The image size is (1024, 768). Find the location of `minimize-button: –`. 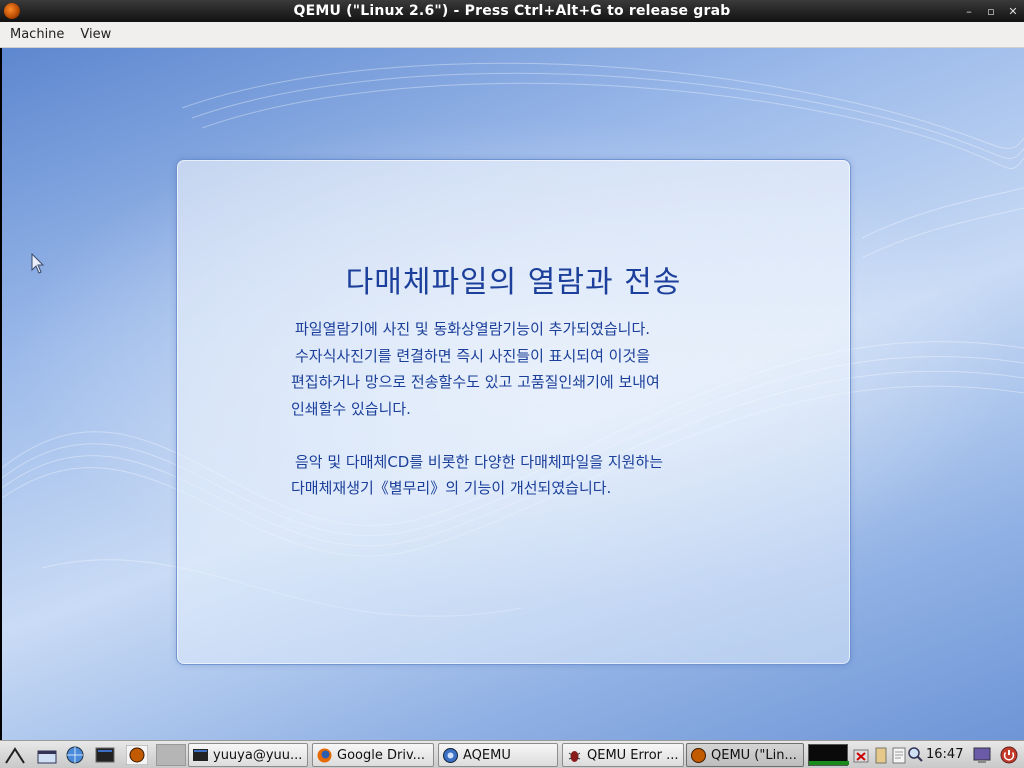

minimize-button: – is located at coordinates (969, 11).